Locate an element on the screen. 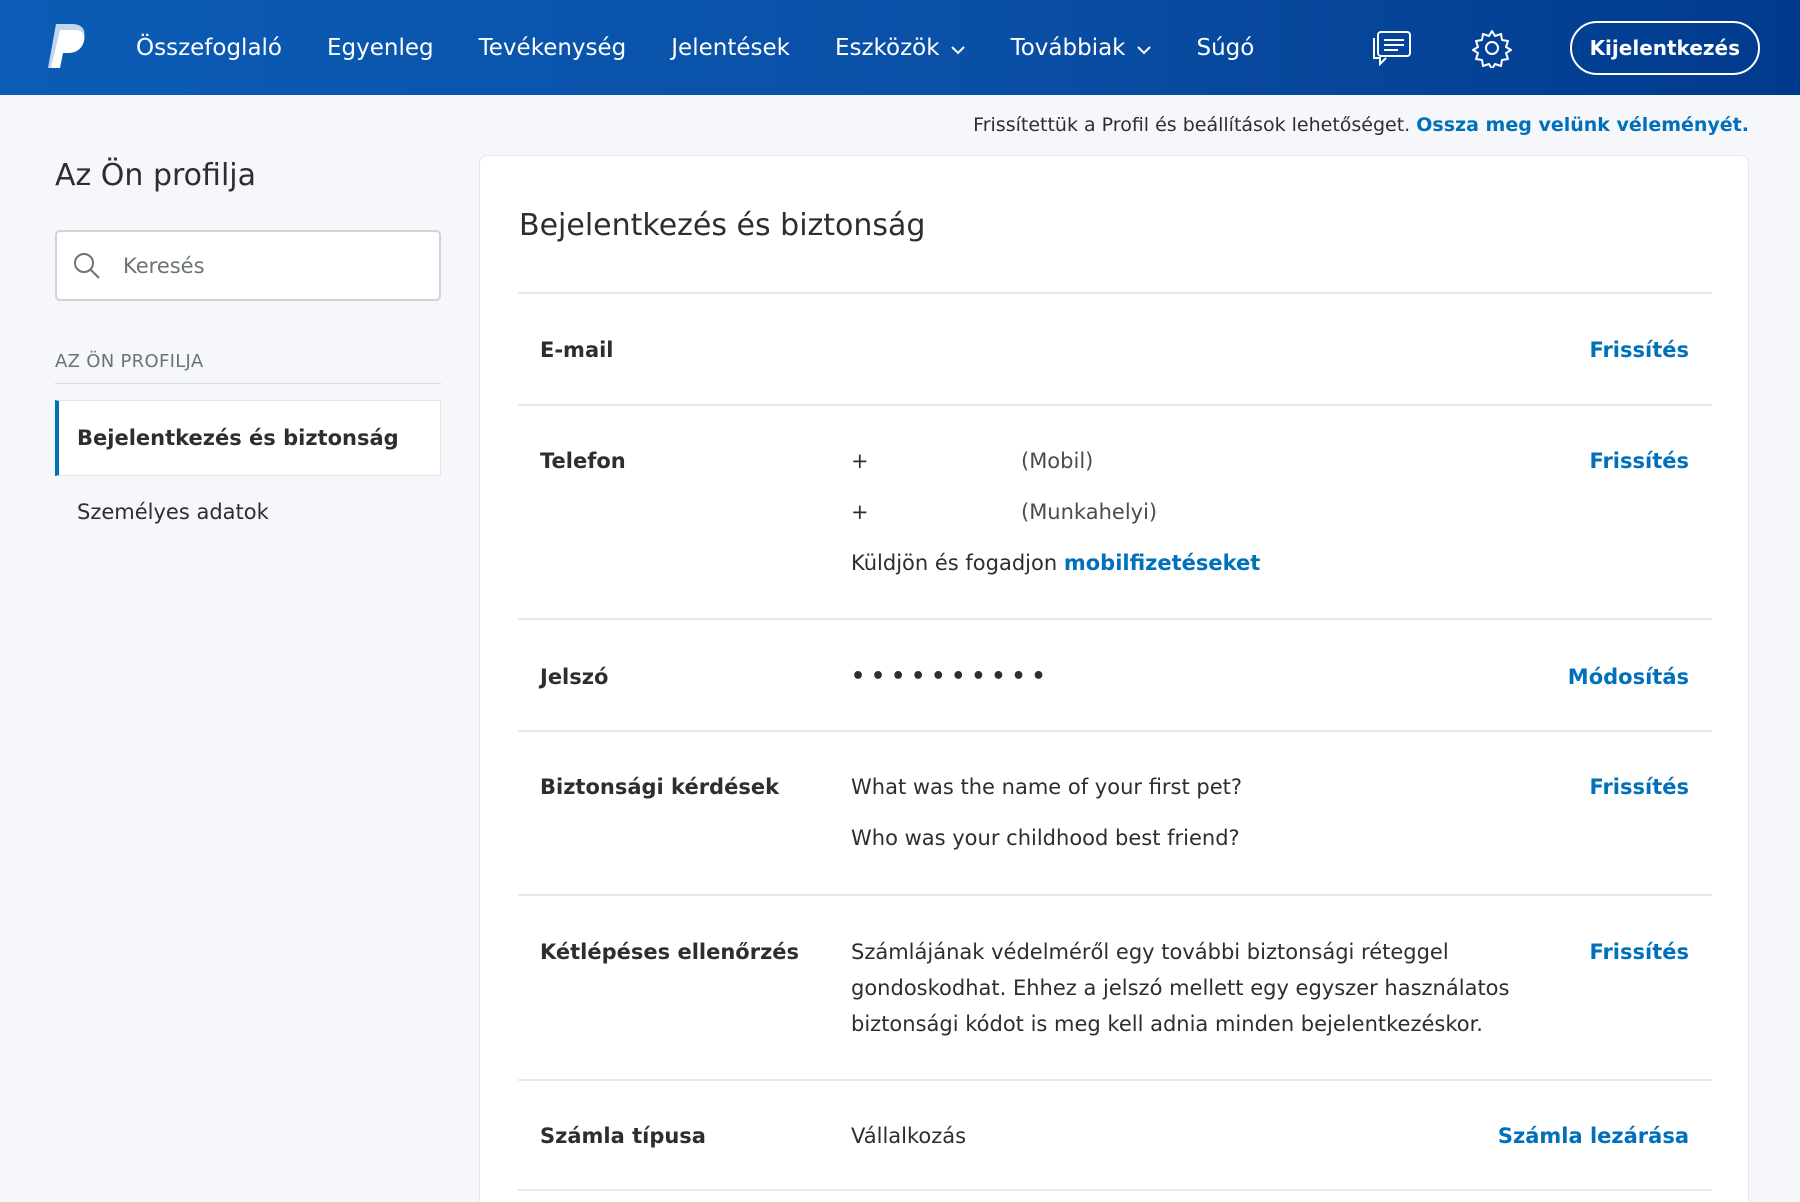 The image size is (1800, 1202). nav-label: Eszközök is located at coordinates (887, 47).